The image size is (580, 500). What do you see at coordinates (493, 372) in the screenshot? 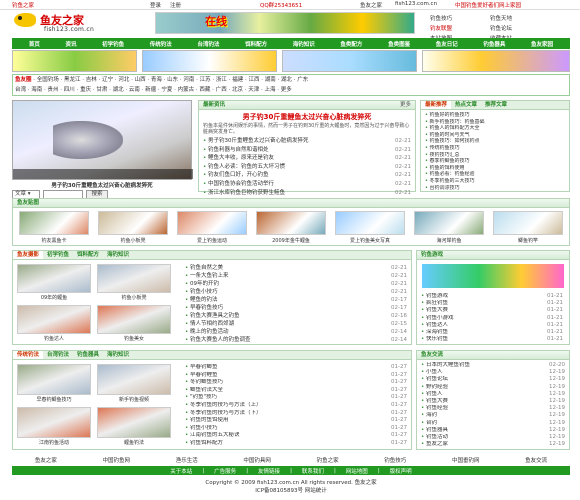
I see `list-item: 小鱼人 12-19` at bounding box center [493, 372].